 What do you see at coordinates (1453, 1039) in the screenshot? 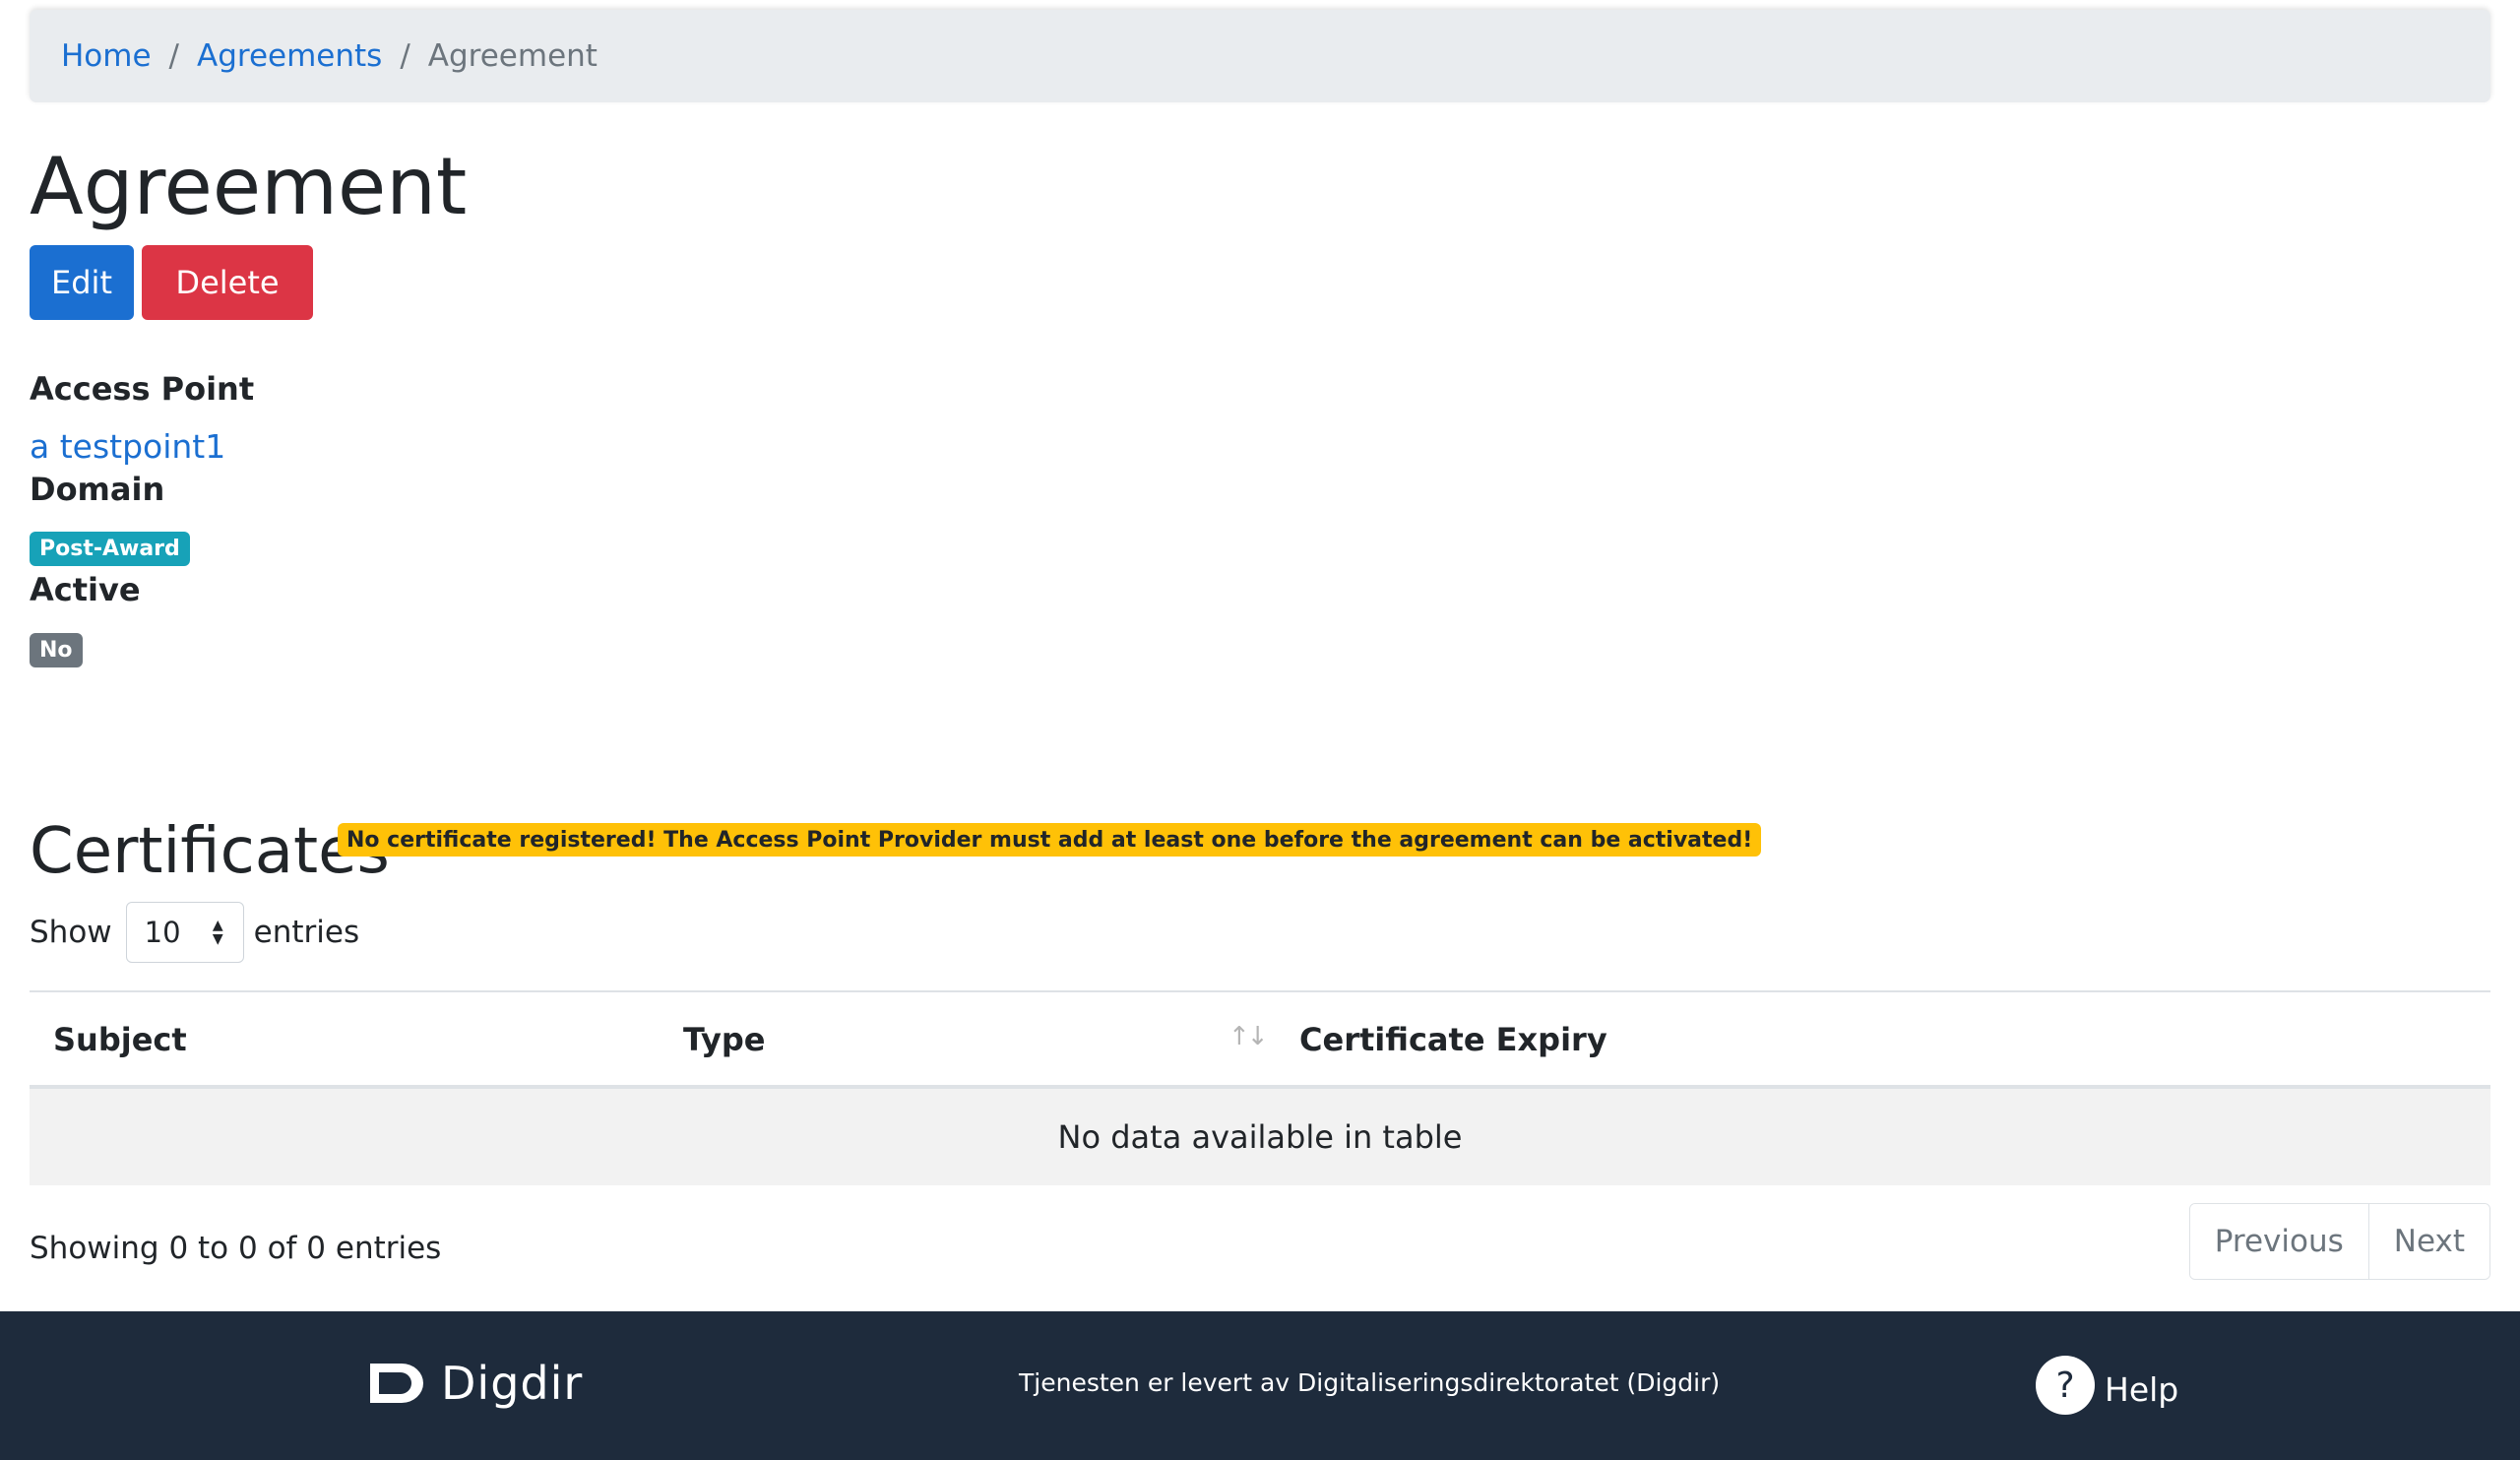
I see `column-header-certificate-expiry: Certificate Expiry` at bounding box center [1453, 1039].